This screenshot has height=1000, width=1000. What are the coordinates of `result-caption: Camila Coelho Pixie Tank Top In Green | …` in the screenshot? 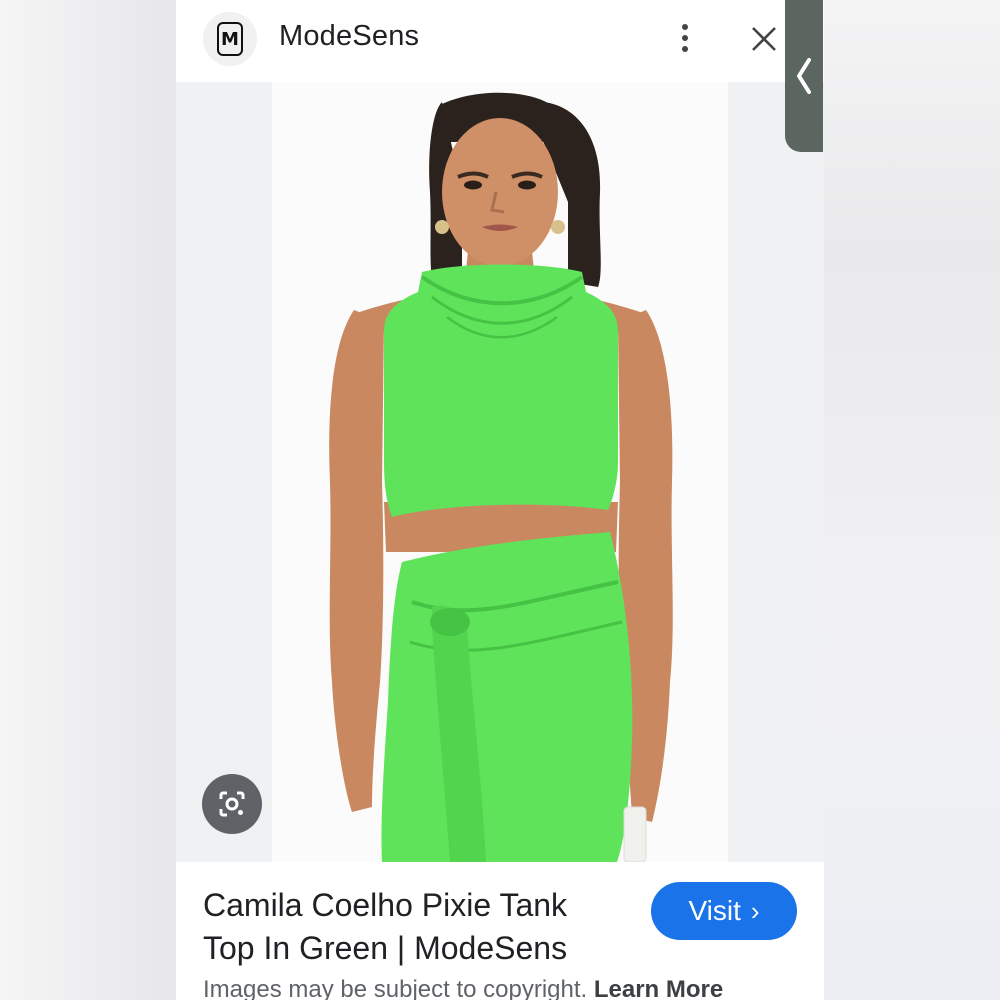 It's located at (500, 931).